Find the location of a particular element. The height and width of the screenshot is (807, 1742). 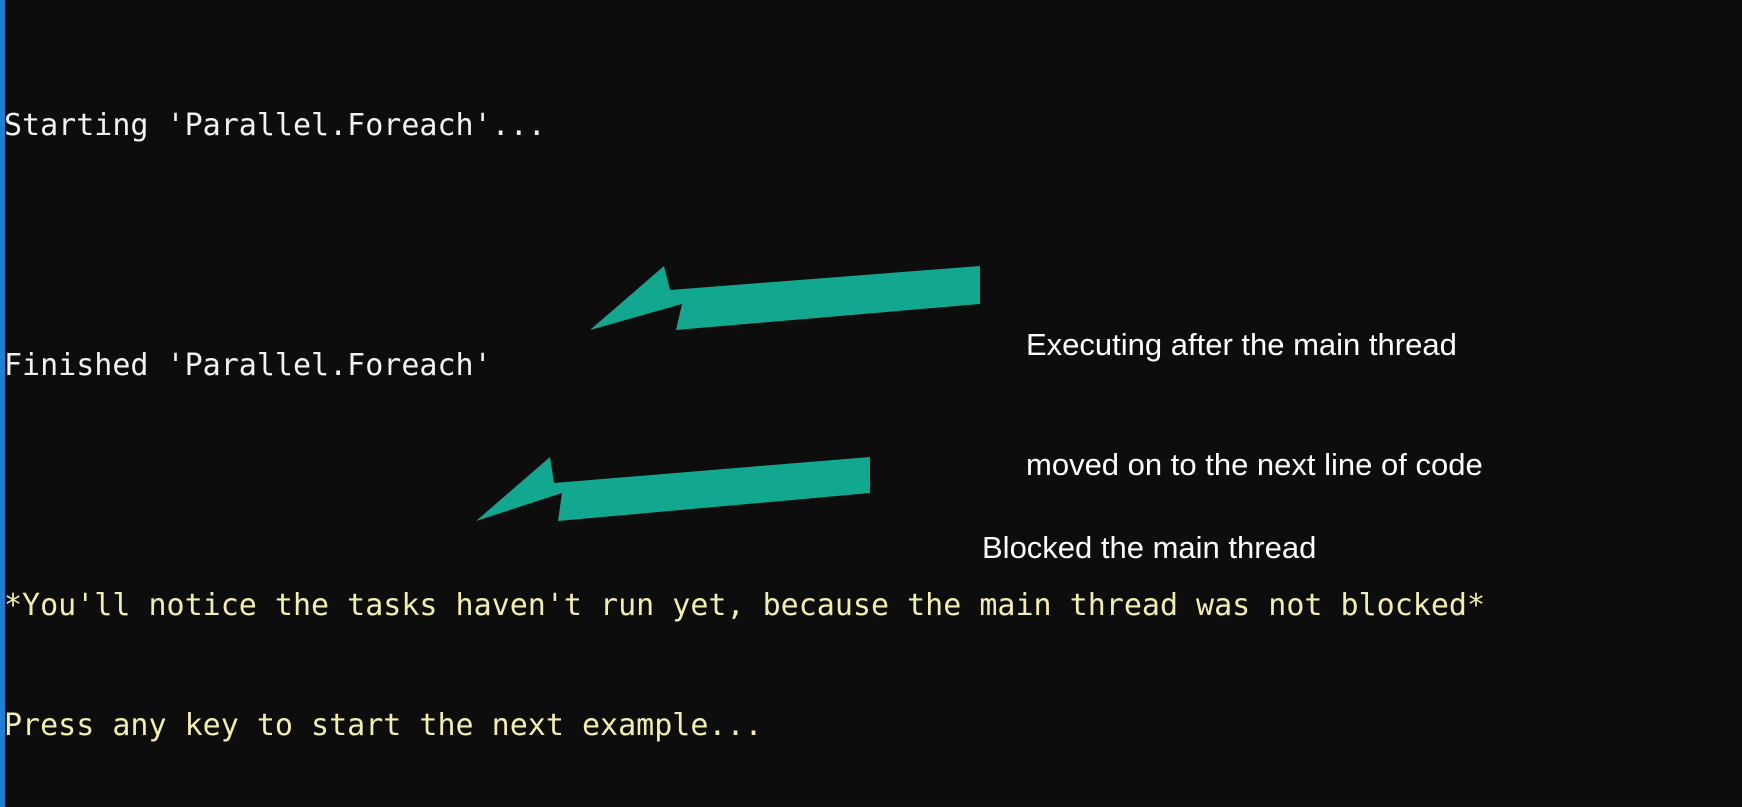

annotation-arrow-top is located at coordinates (785, 298).